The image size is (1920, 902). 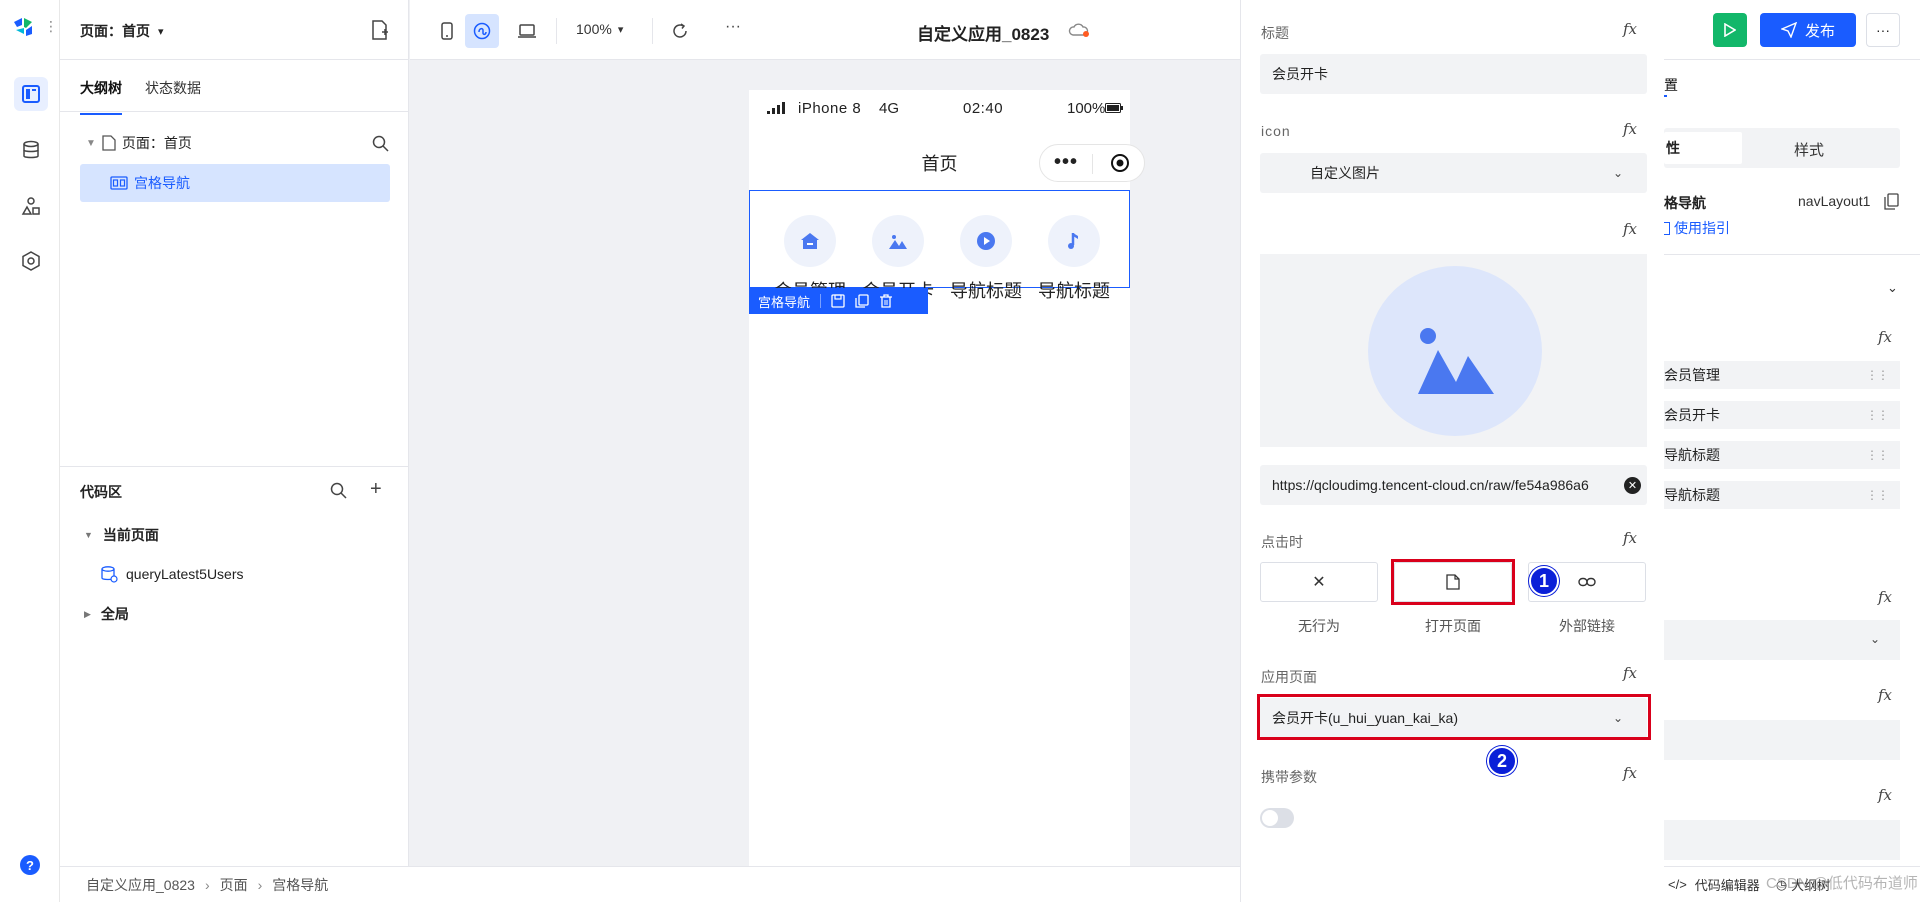 I want to click on tree-item-grid-nav: 宫格导航, so click(x=235, y=183).